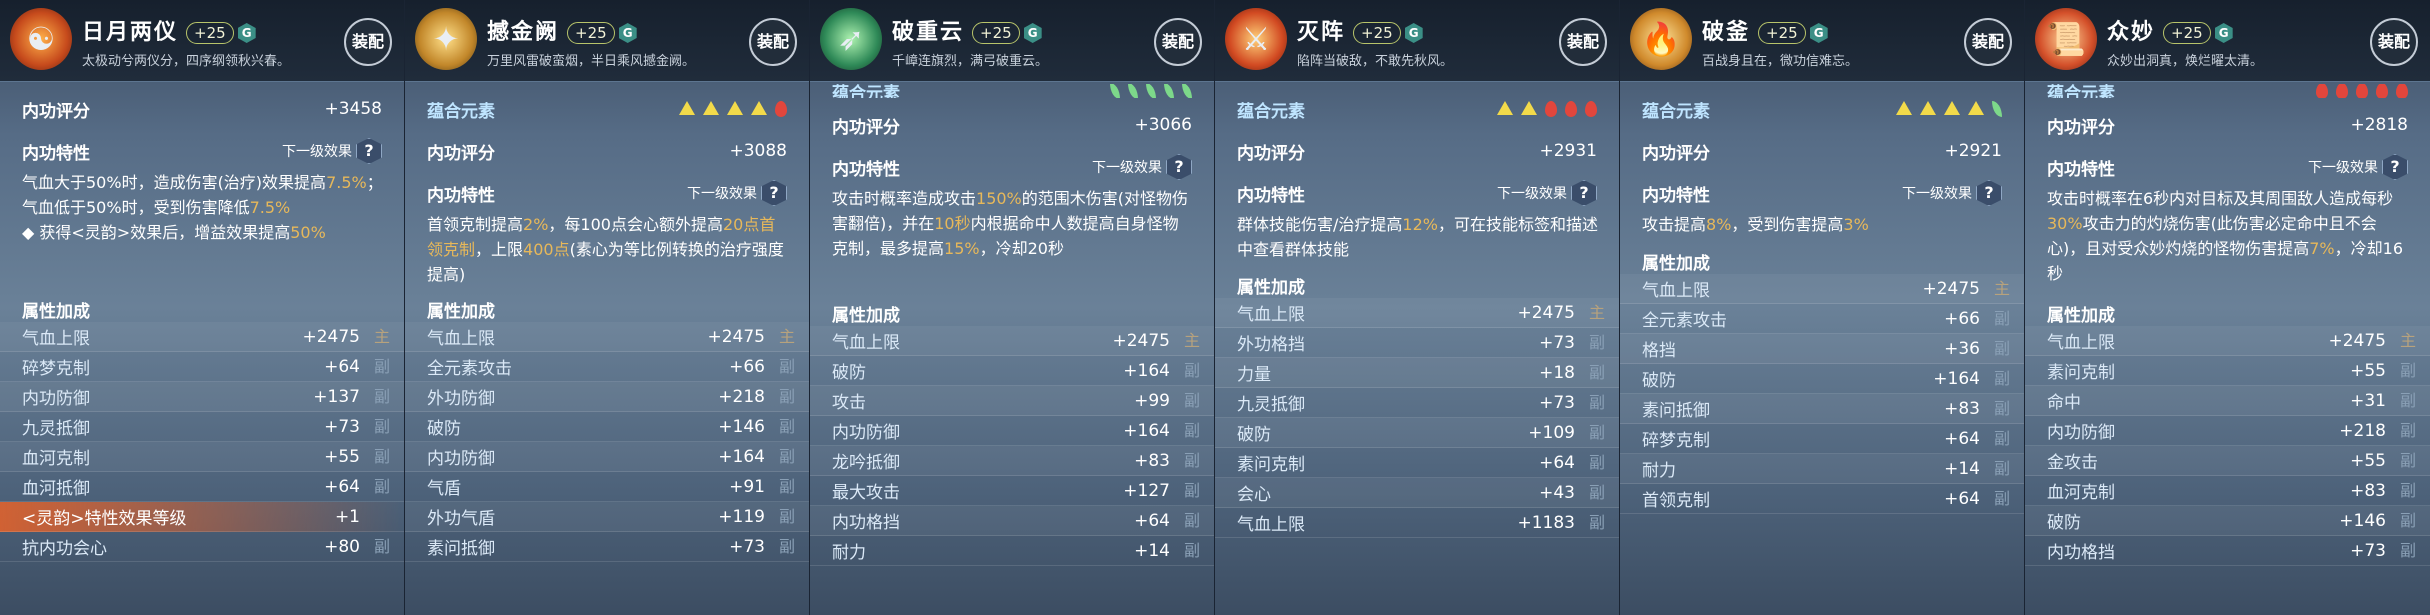  I want to click on score-row: 内功评分 +3066, so click(1012, 126).